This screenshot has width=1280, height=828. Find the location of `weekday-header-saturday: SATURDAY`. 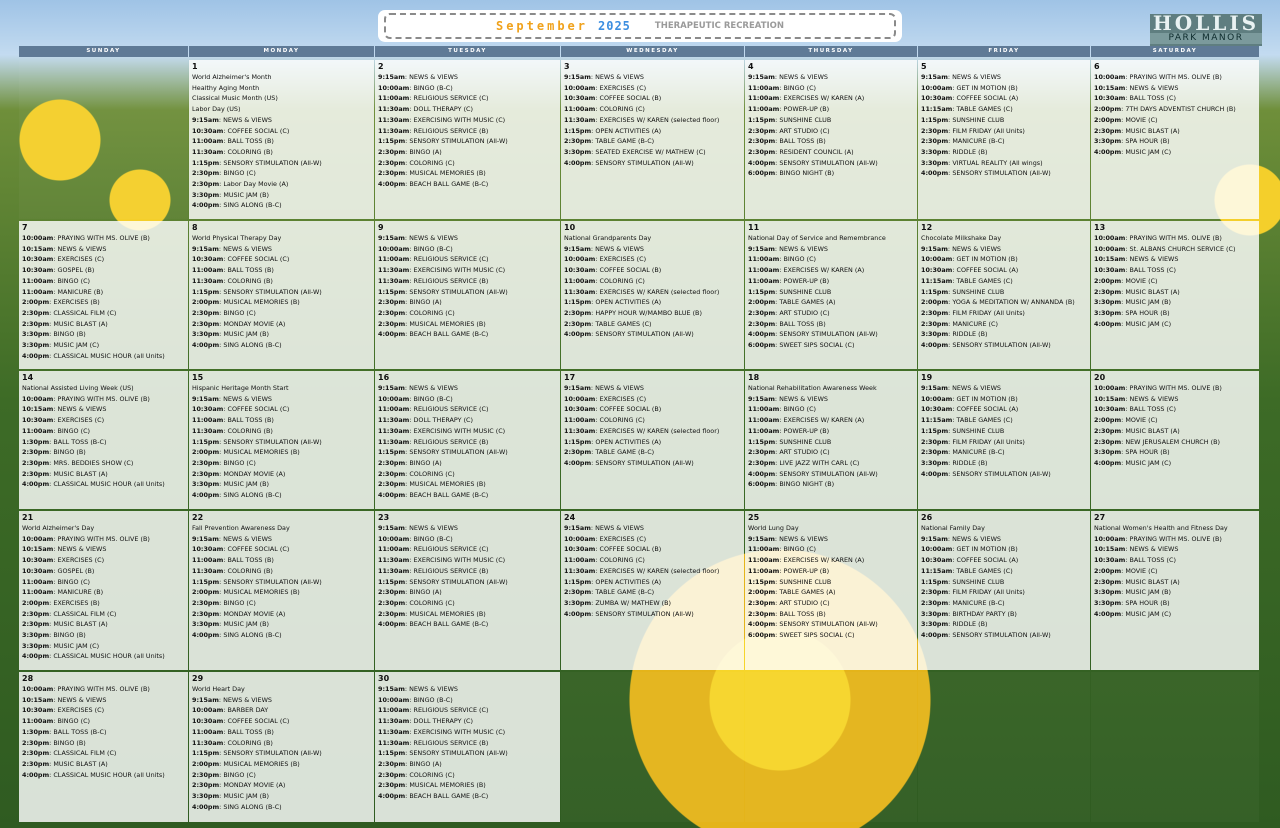

weekday-header-saturday: SATURDAY is located at coordinates (1175, 51).